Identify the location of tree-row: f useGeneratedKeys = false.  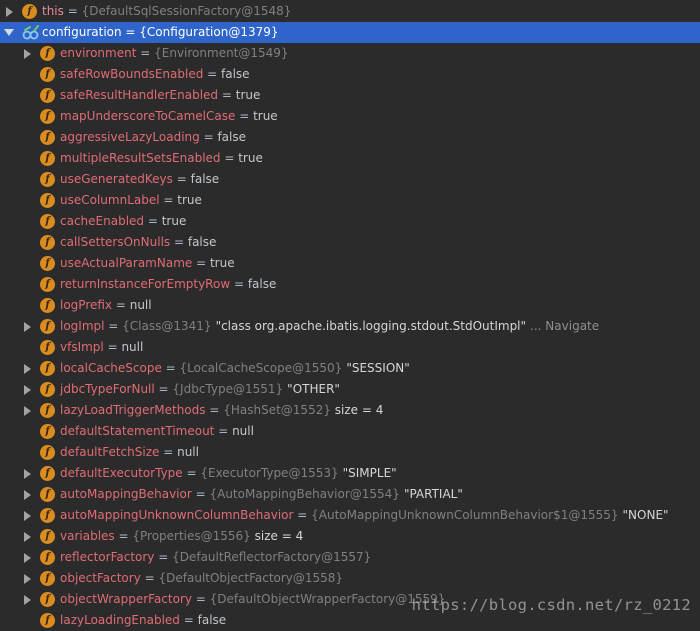
(350, 179).